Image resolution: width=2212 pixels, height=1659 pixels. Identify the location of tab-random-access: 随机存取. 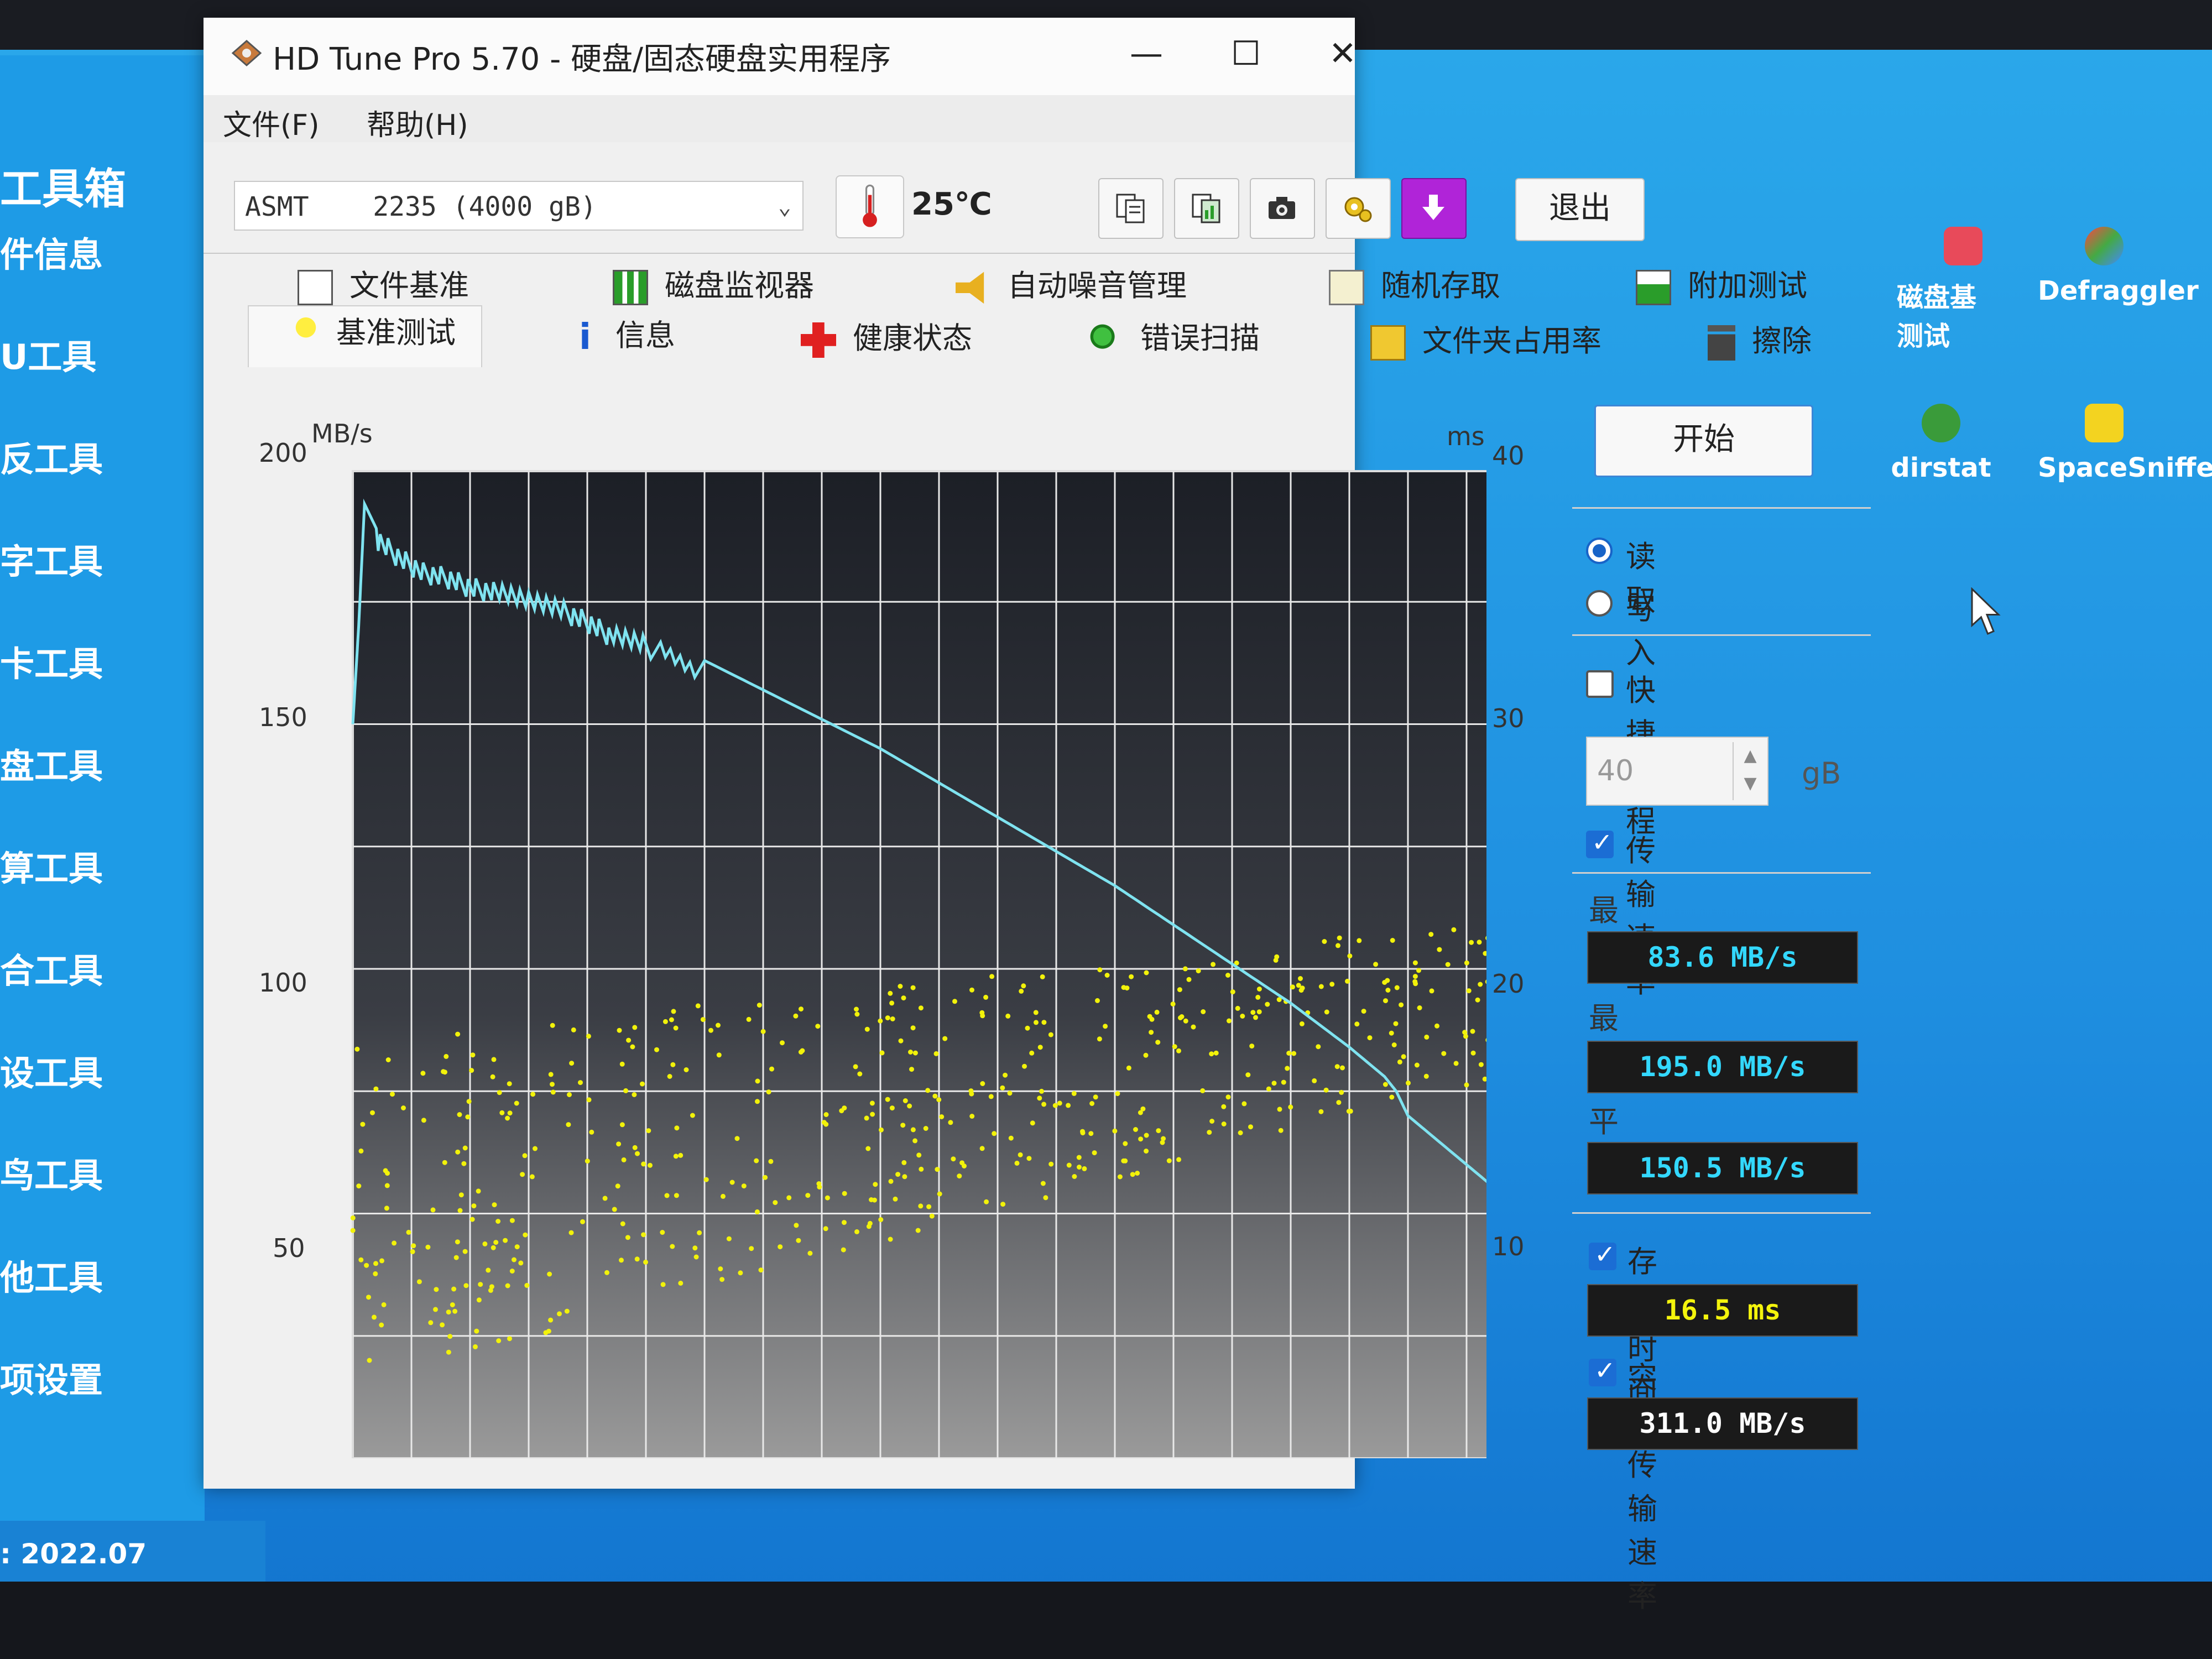
(1415, 284).